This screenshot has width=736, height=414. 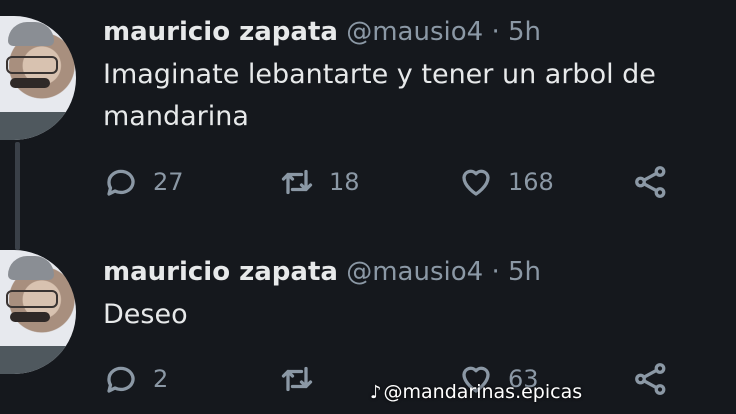 What do you see at coordinates (376, 392) in the screenshot?
I see `tiktok-icon: ♪` at bounding box center [376, 392].